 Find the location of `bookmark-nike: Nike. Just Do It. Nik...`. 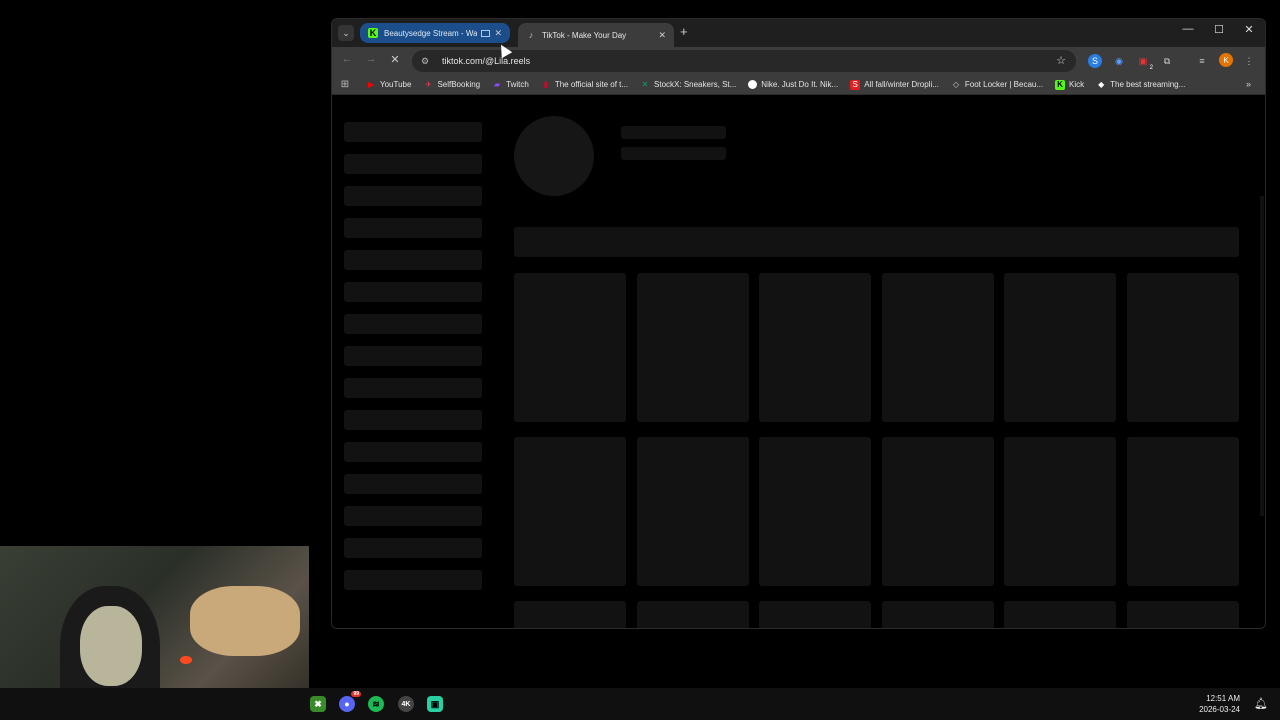

bookmark-nike: Nike. Just Do It. Nik... is located at coordinates (793, 84).